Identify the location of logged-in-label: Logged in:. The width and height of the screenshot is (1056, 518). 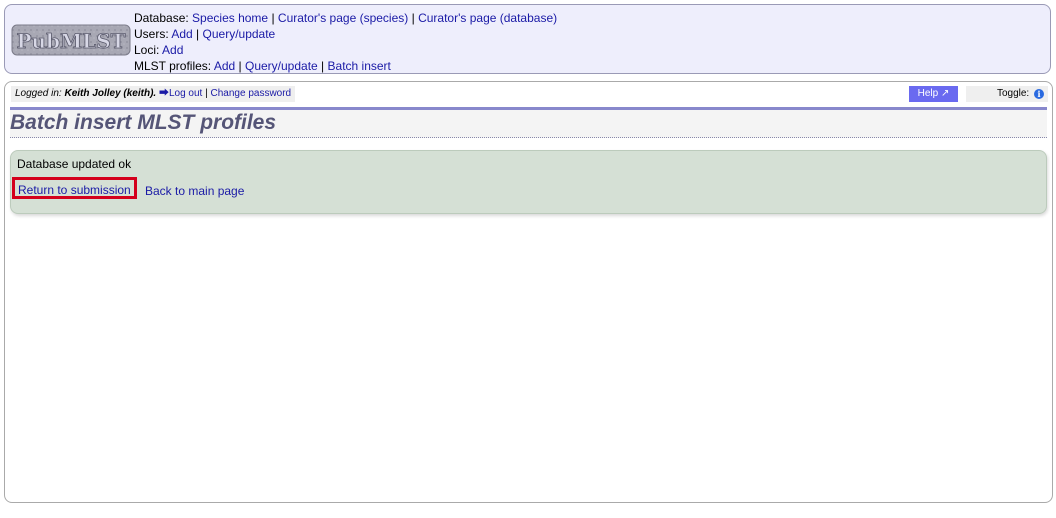
(38, 93).